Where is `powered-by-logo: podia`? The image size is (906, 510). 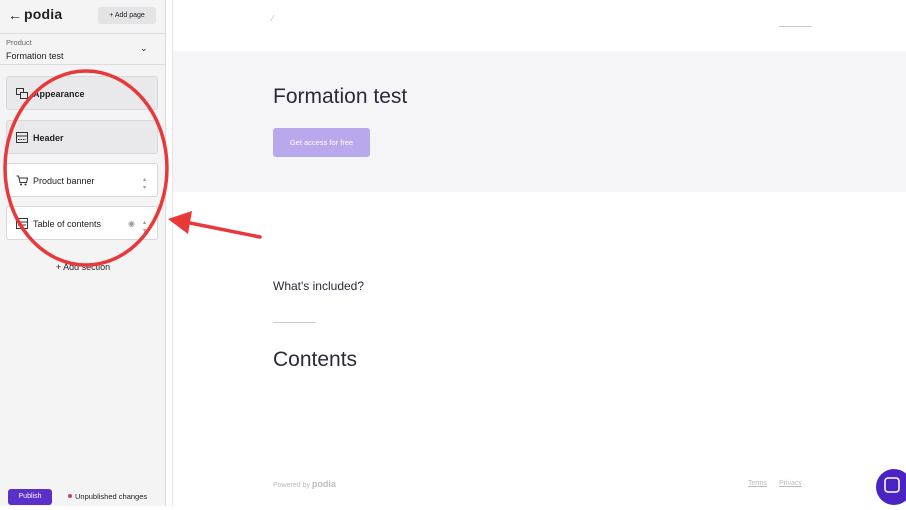 powered-by-logo: podia is located at coordinates (324, 484).